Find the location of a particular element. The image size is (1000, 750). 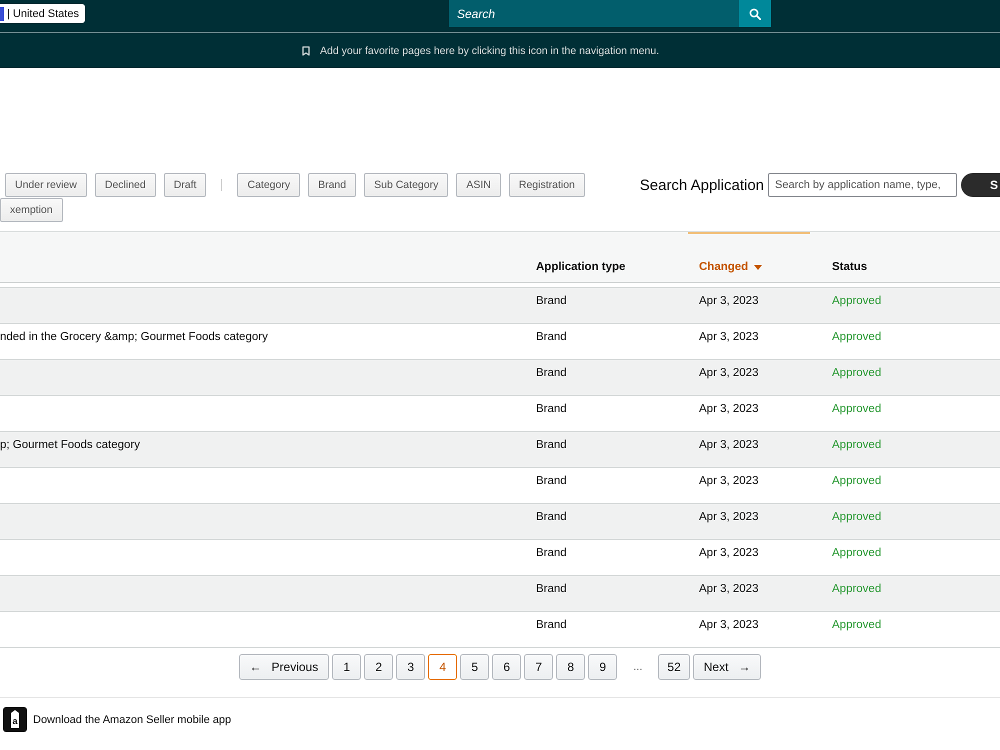

filter-button: ASIN is located at coordinates (478, 185).